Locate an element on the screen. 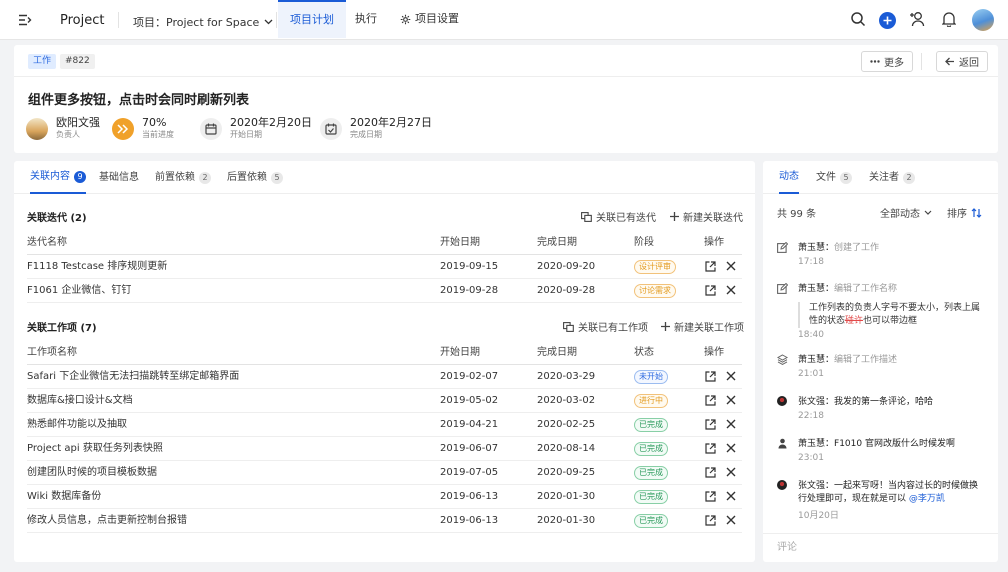 This screenshot has height=572, width=1008. divider is located at coordinates (276, 20).